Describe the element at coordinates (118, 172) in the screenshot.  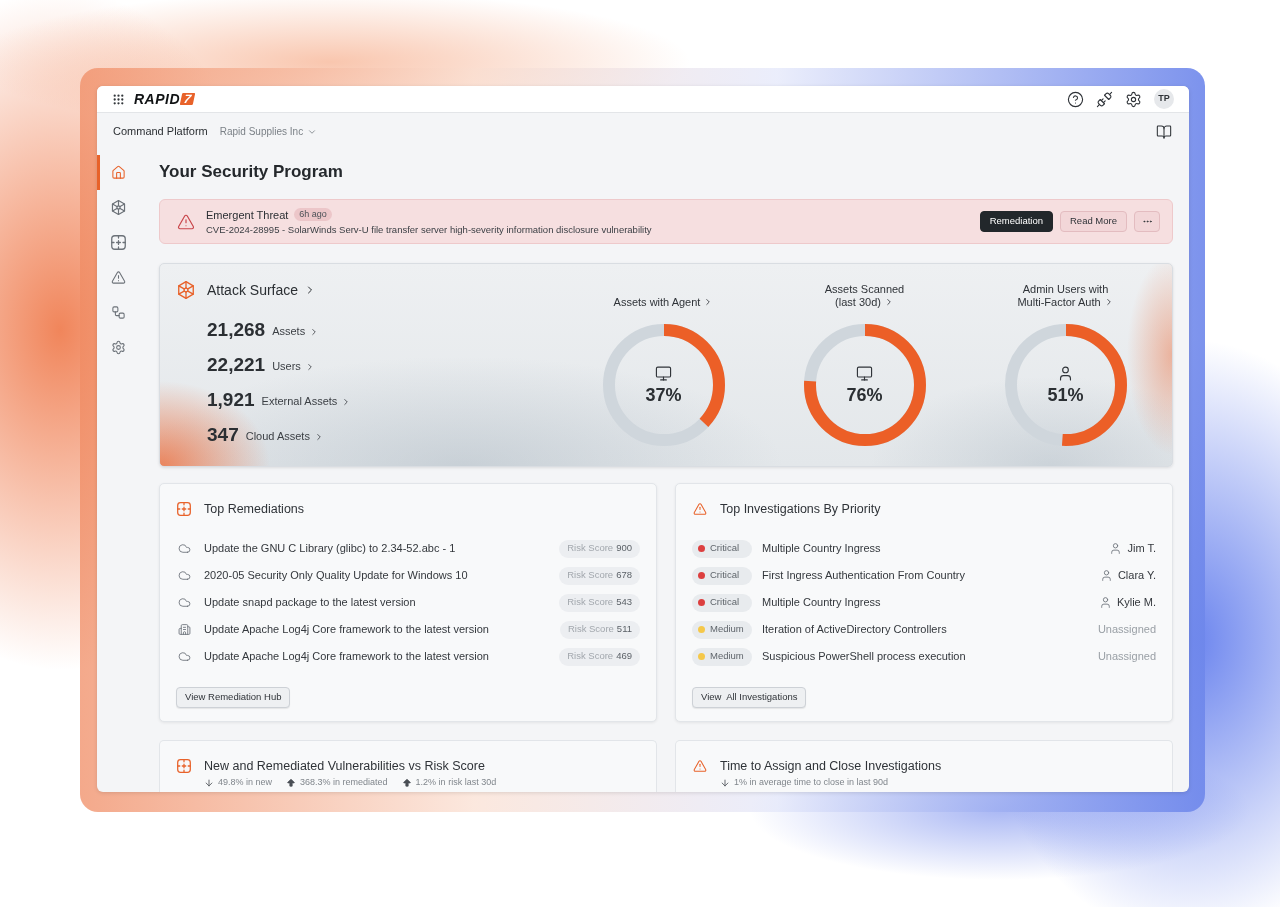
I see `home-icon` at that location.